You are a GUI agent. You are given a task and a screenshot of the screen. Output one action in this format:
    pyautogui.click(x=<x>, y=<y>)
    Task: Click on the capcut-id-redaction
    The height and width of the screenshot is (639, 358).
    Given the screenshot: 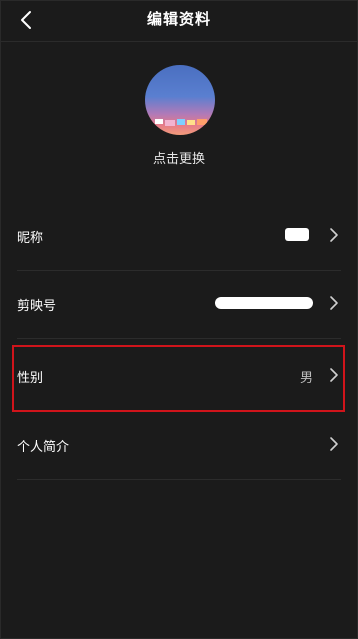 What is the action you would take?
    pyautogui.click(x=264, y=303)
    